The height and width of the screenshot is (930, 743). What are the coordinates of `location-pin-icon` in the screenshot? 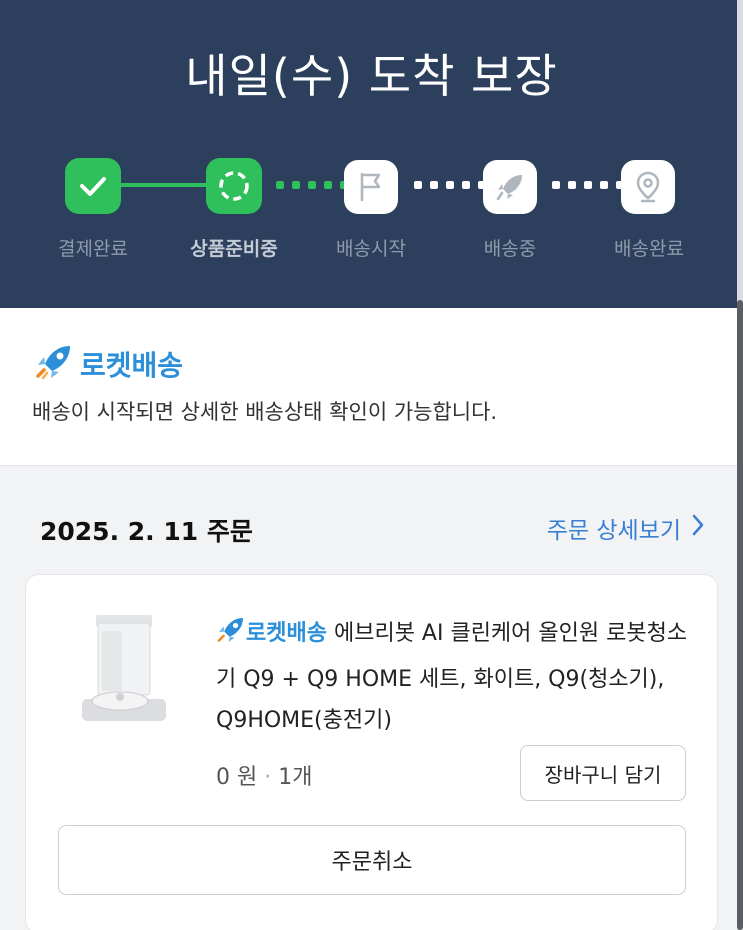 It's located at (648, 187).